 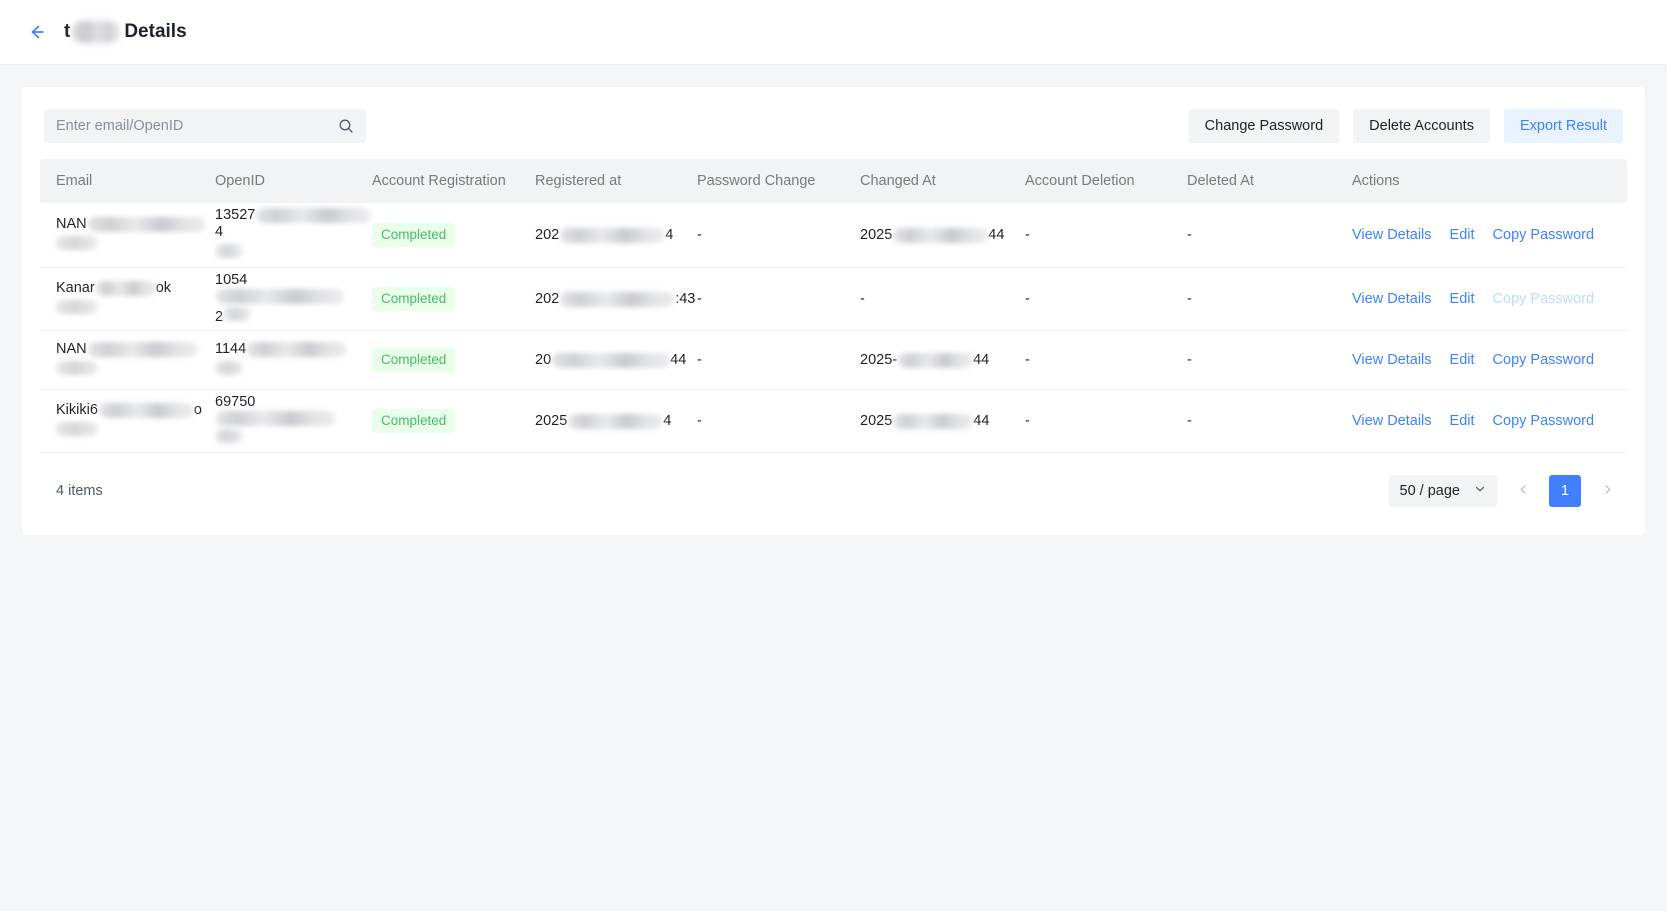 I want to click on page-size-select: 50 / page, so click(x=1442, y=491).